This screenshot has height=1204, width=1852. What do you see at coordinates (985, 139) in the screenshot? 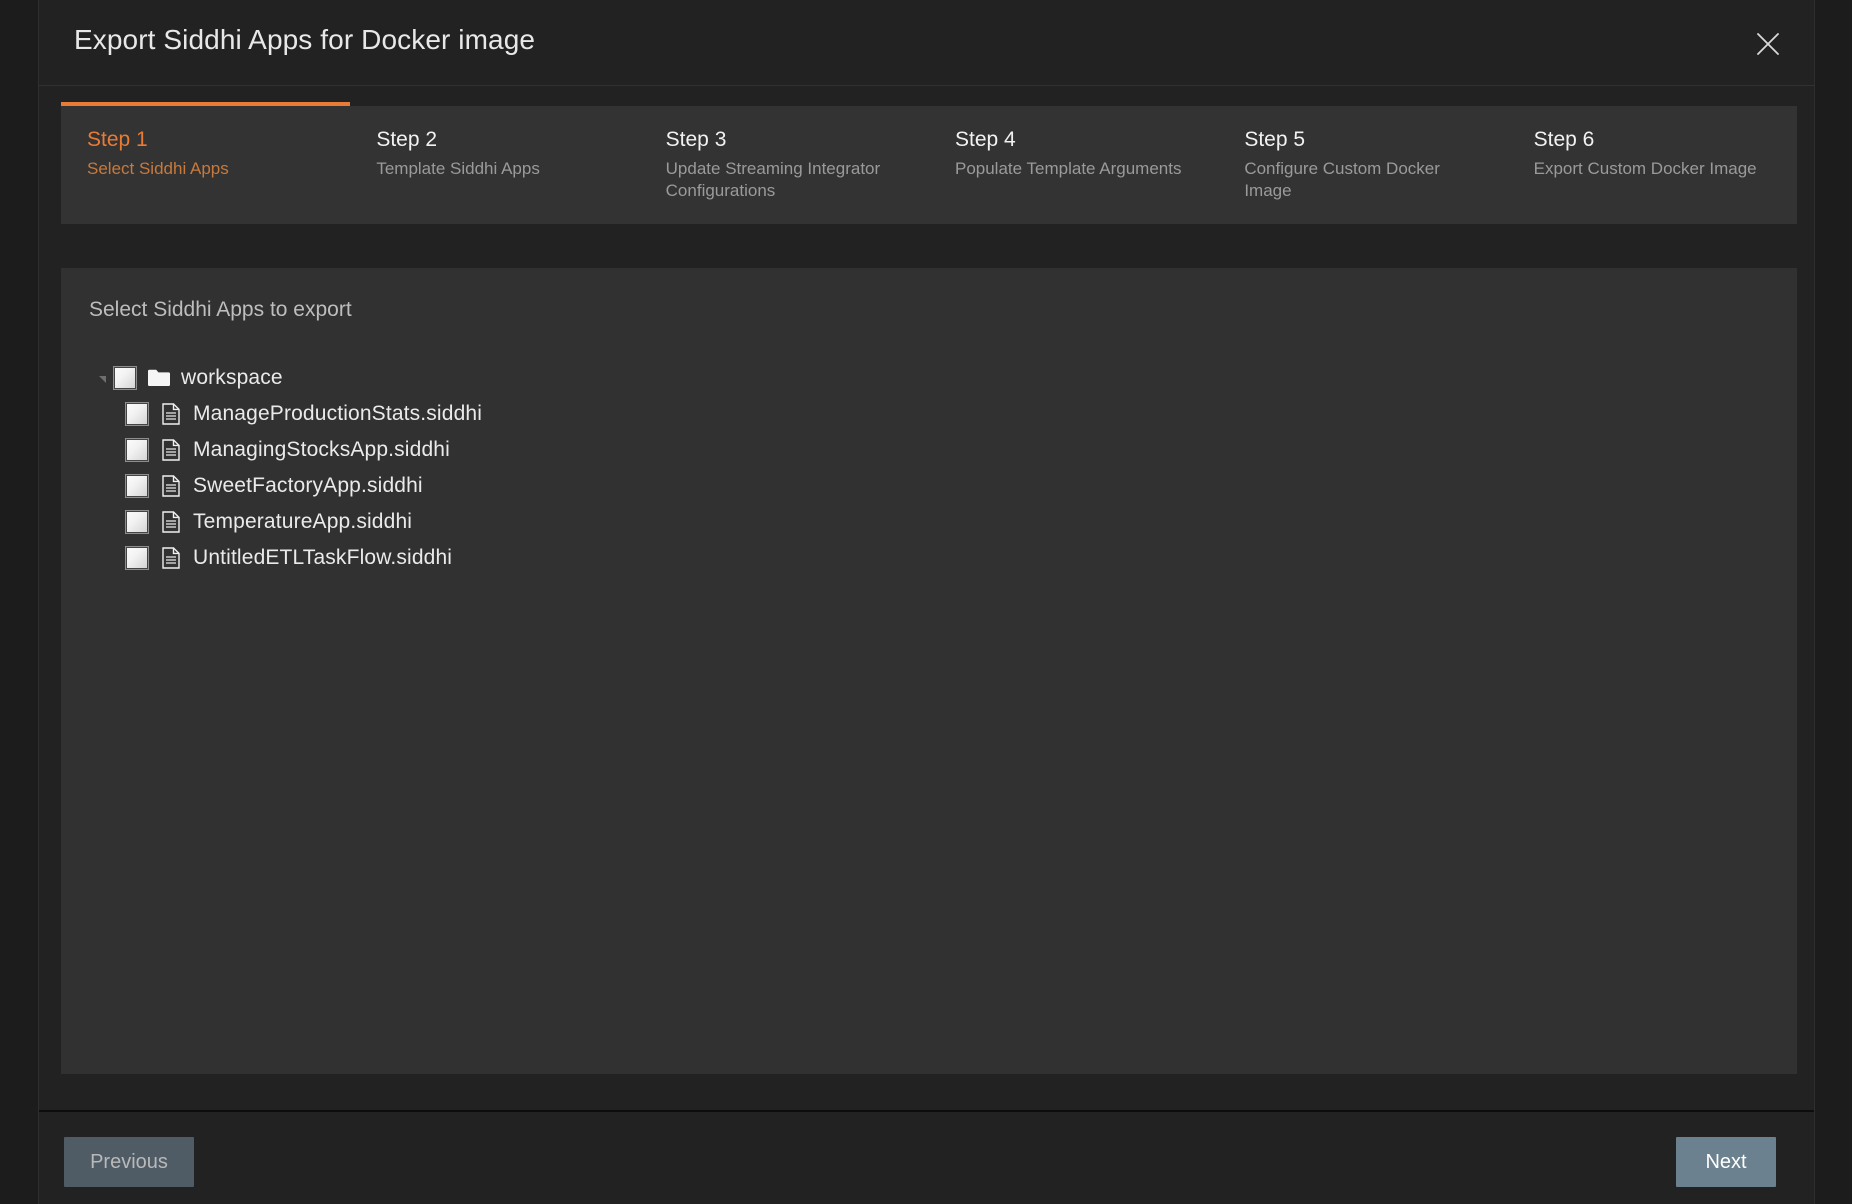
I see `step-4-number: Step 4` at bounding box center [985, 139].